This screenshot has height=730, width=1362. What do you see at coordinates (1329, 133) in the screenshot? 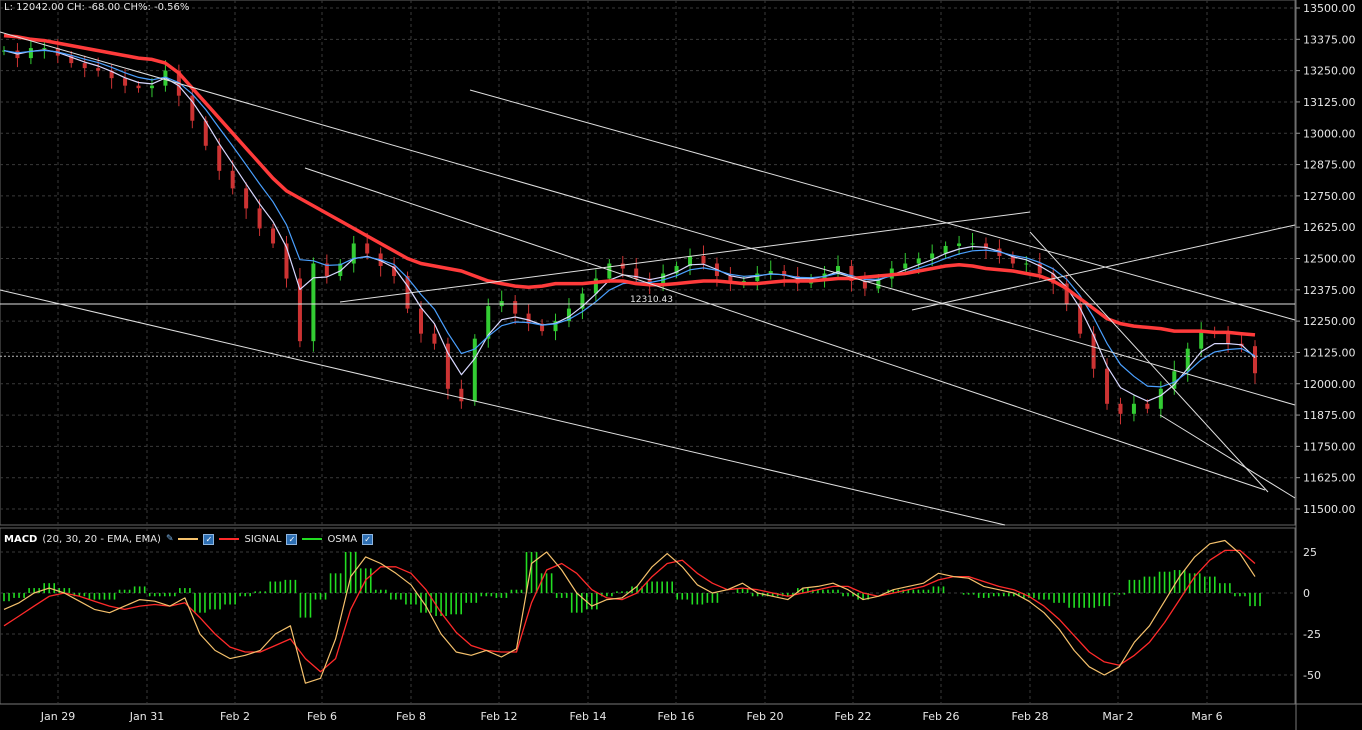
I see `price-tick-label: 13000.00` at bounding box center [1329, 133].